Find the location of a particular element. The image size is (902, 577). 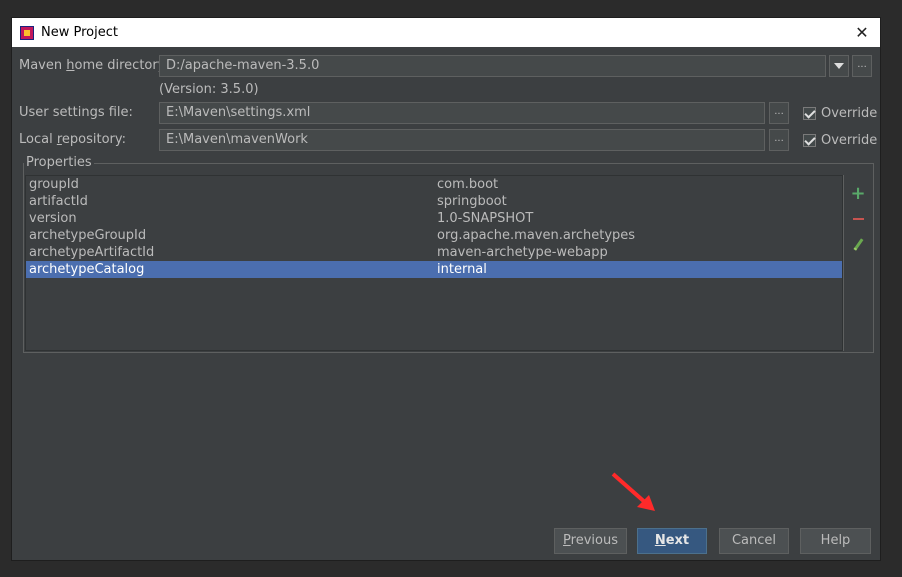

maven-home-label: Maven home directory: is located at coordinates (94, 65).